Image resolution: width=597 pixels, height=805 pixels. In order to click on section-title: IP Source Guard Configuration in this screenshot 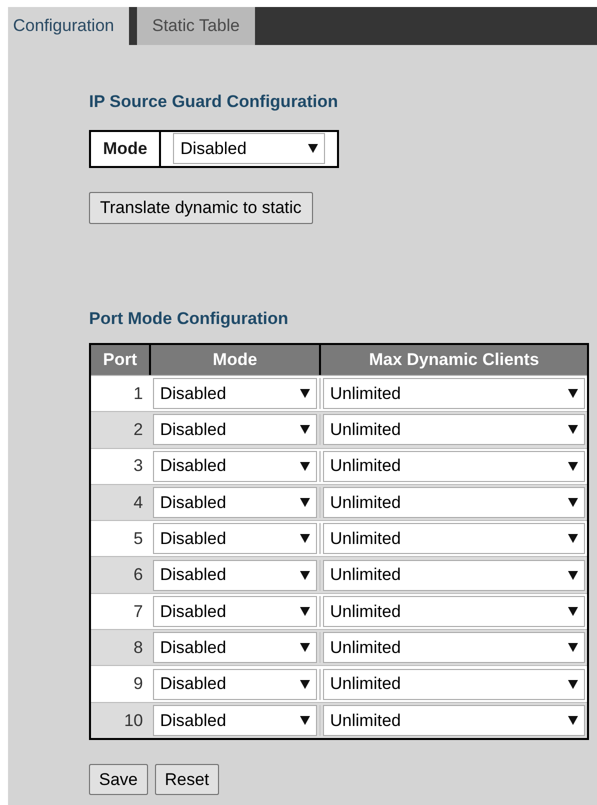, I will do `click(214, 102)`.